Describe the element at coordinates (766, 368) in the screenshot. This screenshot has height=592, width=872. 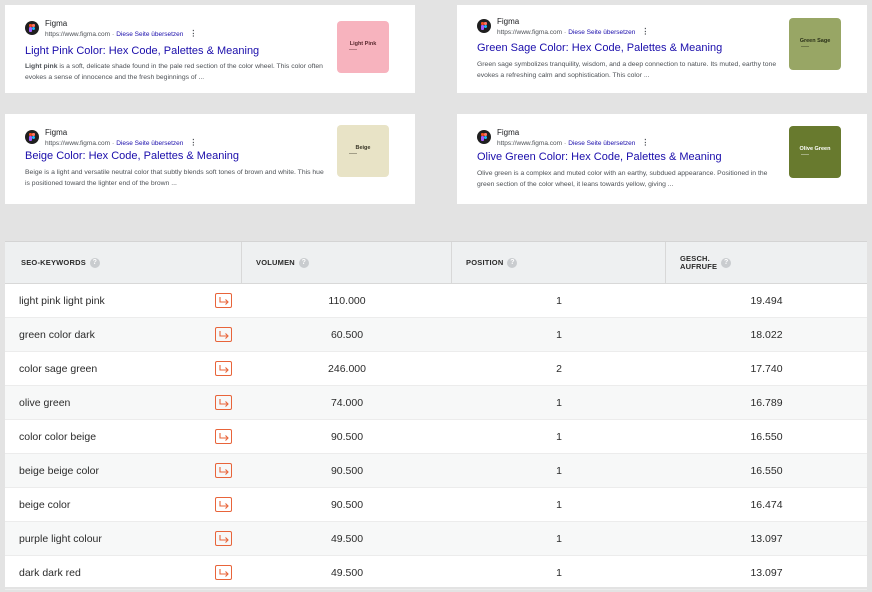
I see `views-cell: 17.740` at that location.